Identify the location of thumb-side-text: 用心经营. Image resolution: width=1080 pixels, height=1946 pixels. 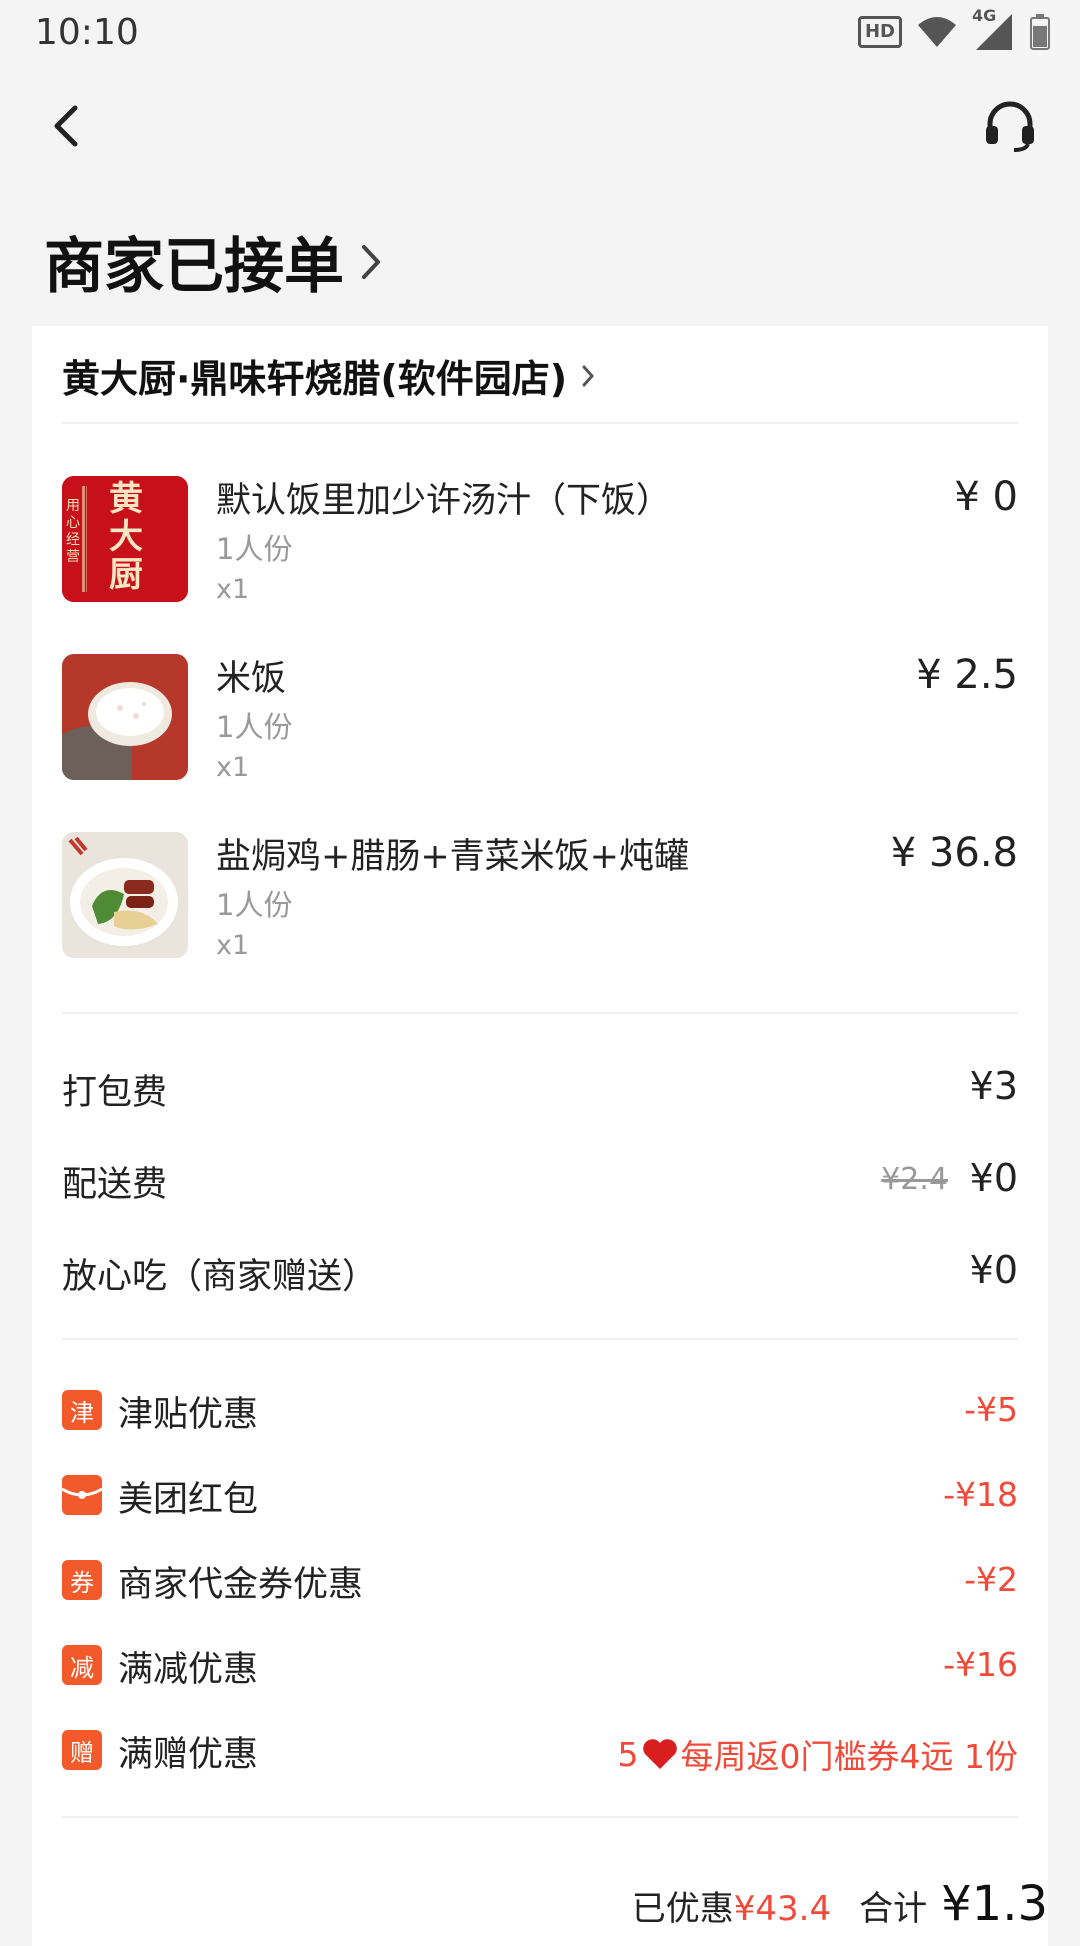
(73, 531).